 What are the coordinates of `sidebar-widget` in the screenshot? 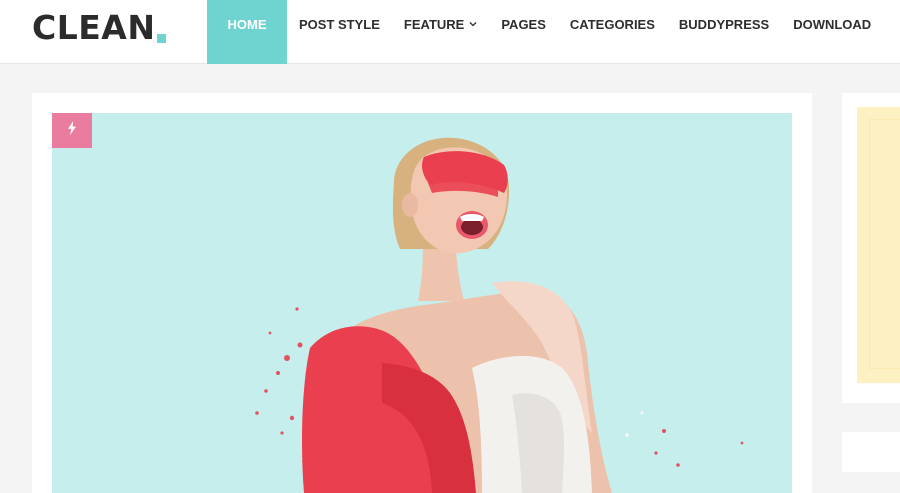 It's located at (871, 248).